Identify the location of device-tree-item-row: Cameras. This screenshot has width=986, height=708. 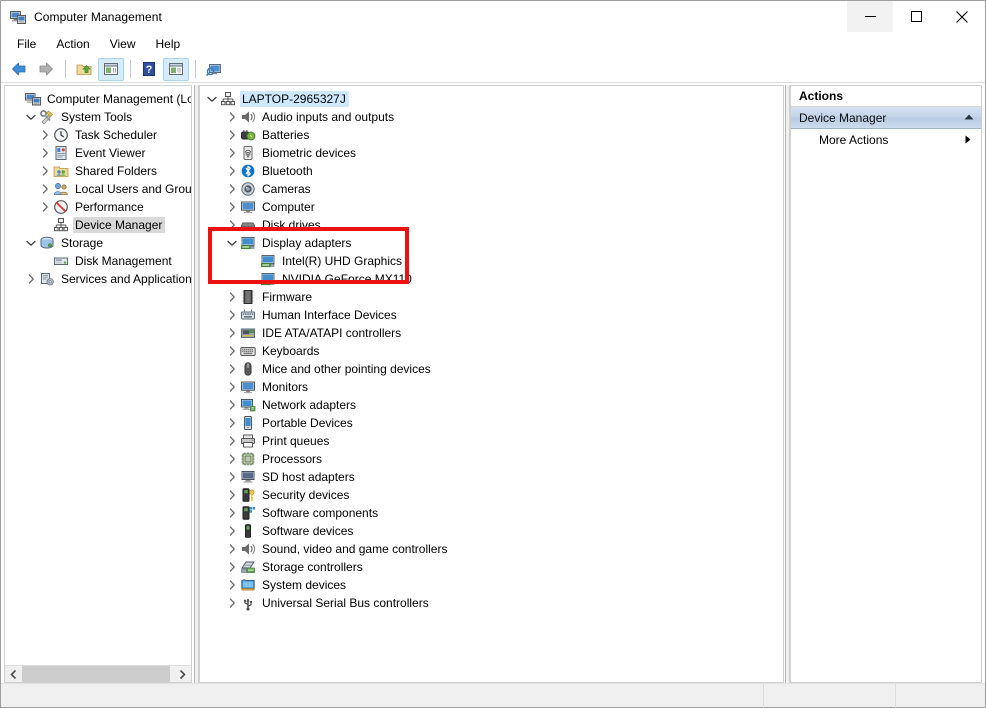
(491, 189).